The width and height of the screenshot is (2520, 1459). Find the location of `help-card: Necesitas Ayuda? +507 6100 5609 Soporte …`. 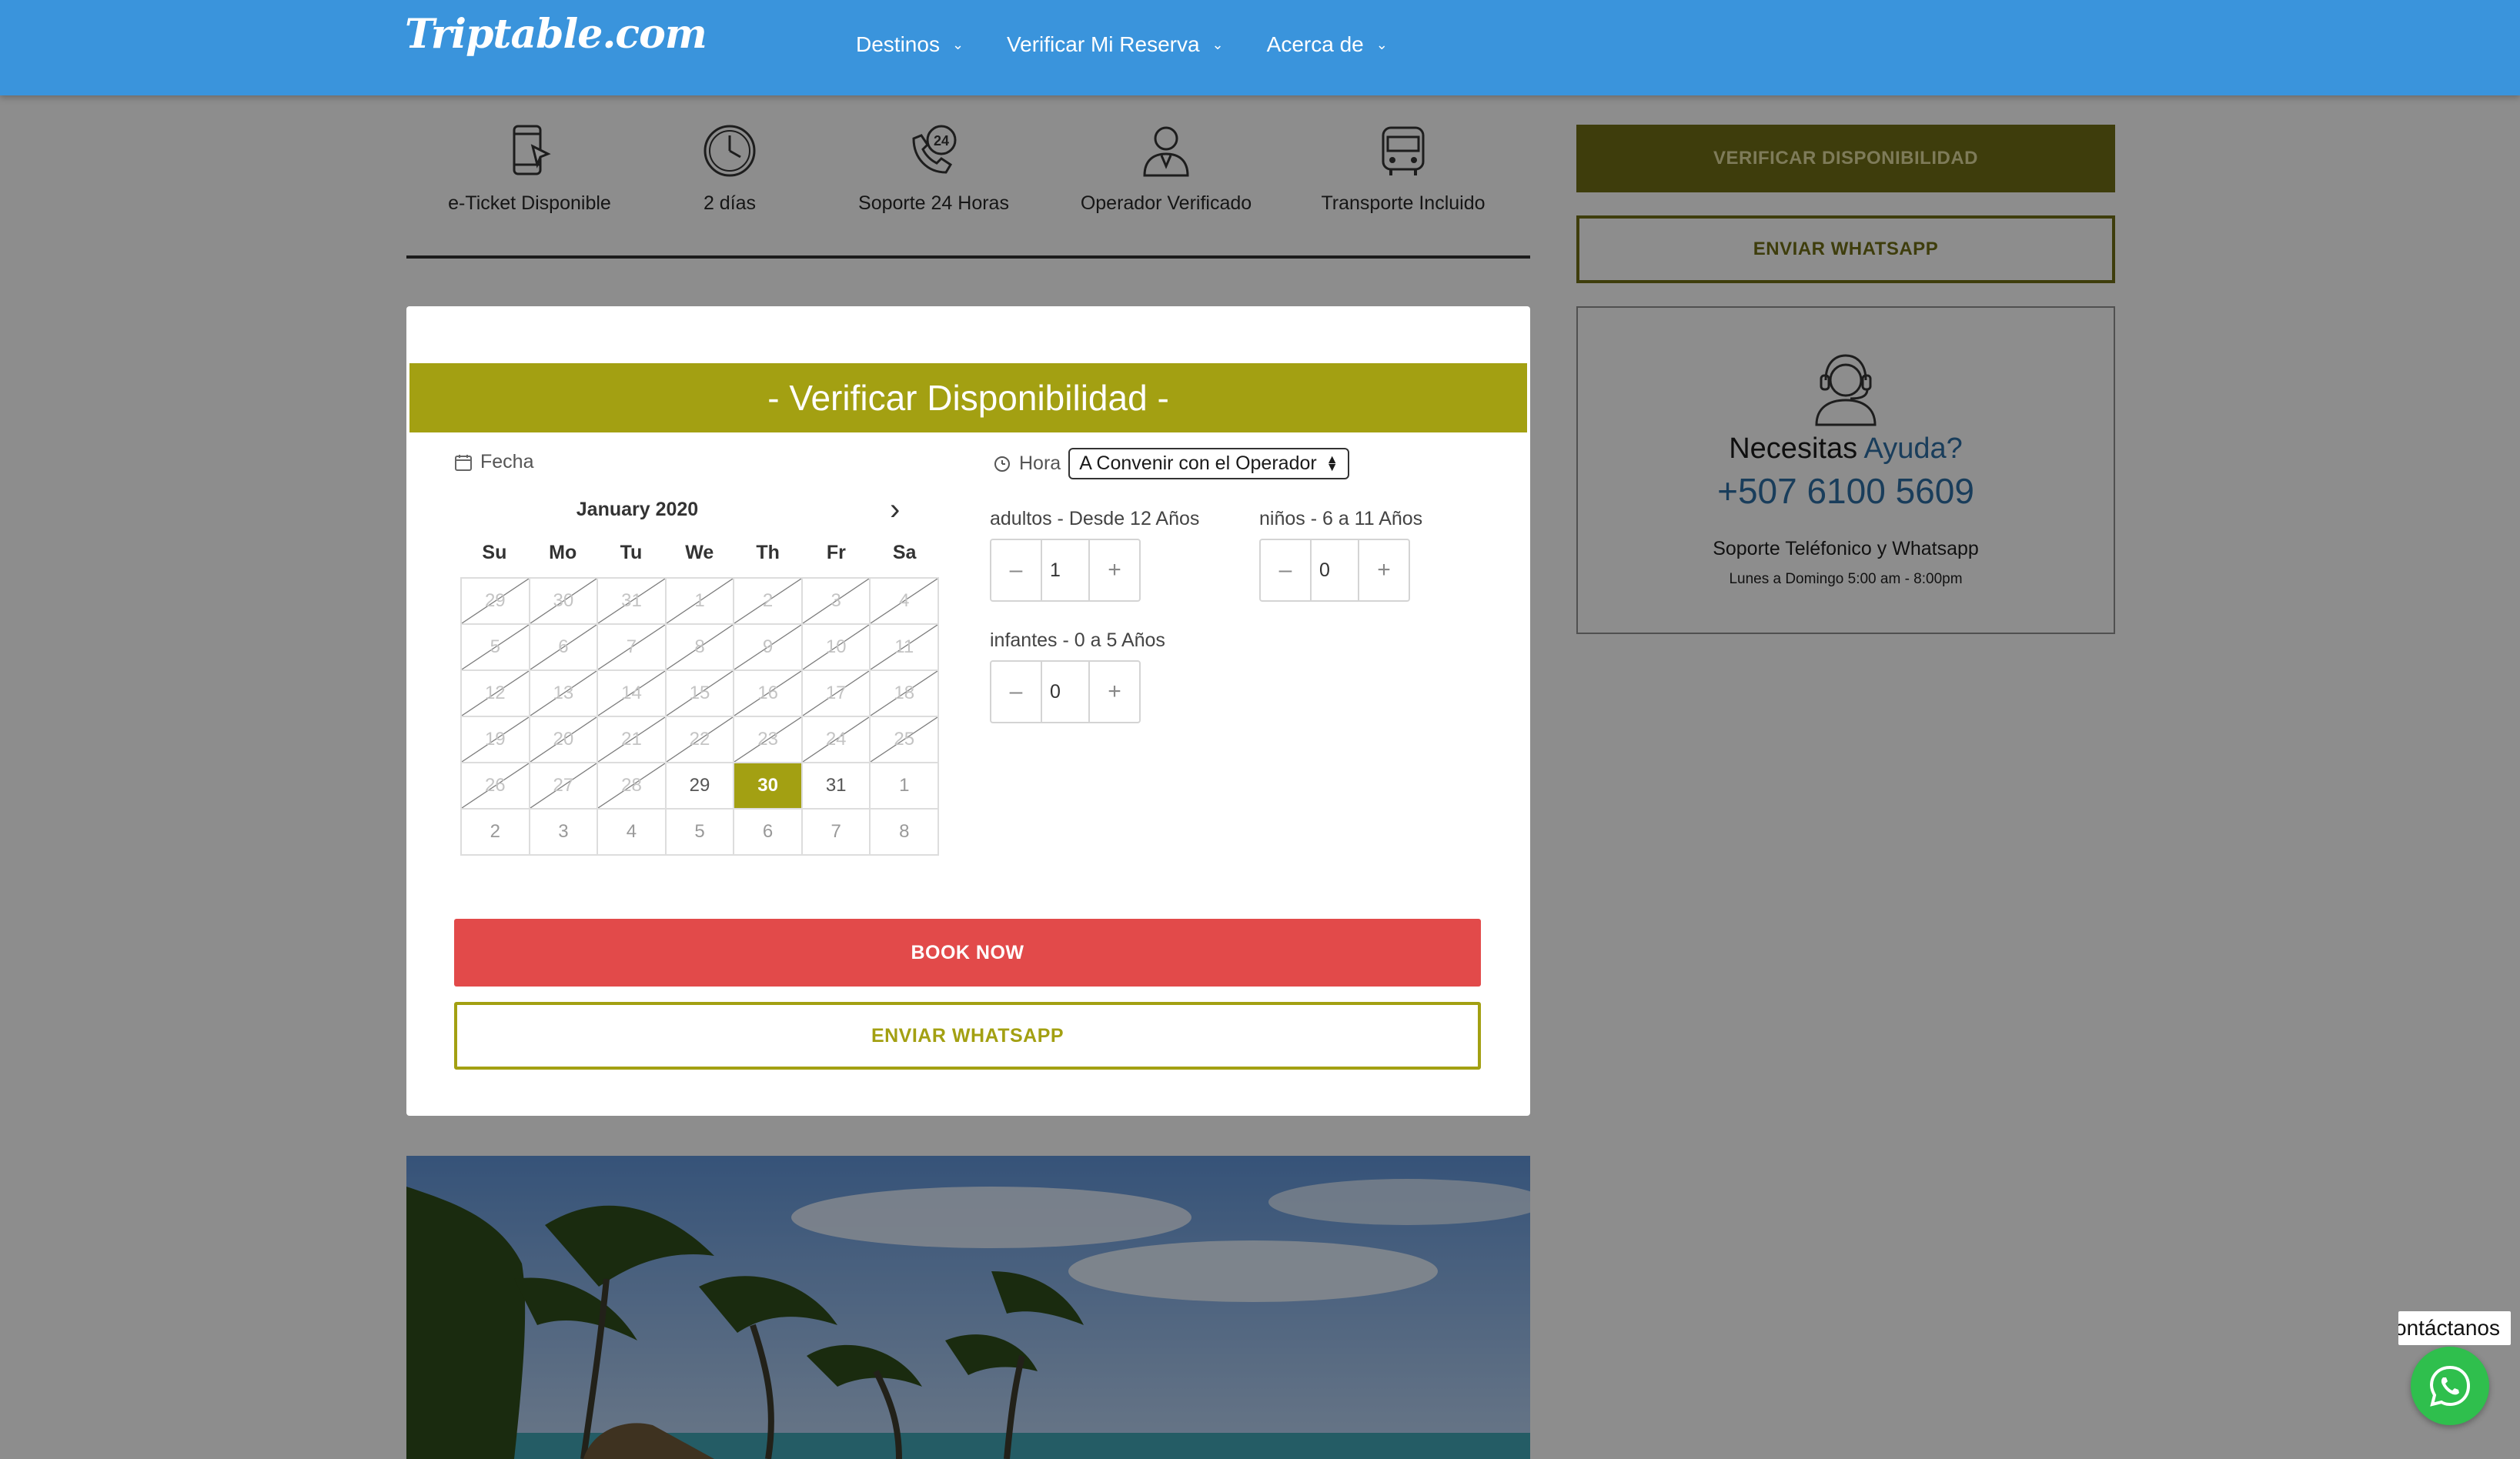

help-card: Necesitas Ayuda? +507 6100 5609 Soporte … is located at coordinates (1845, 470).